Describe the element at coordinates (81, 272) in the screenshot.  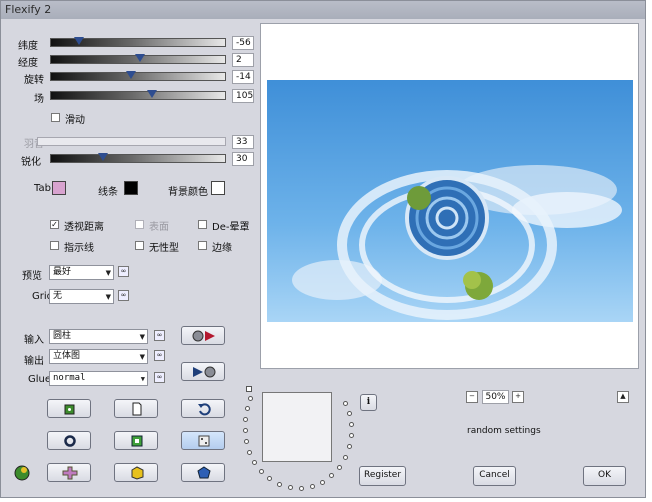
I see `preview-select: 最好 ▼` at that location.